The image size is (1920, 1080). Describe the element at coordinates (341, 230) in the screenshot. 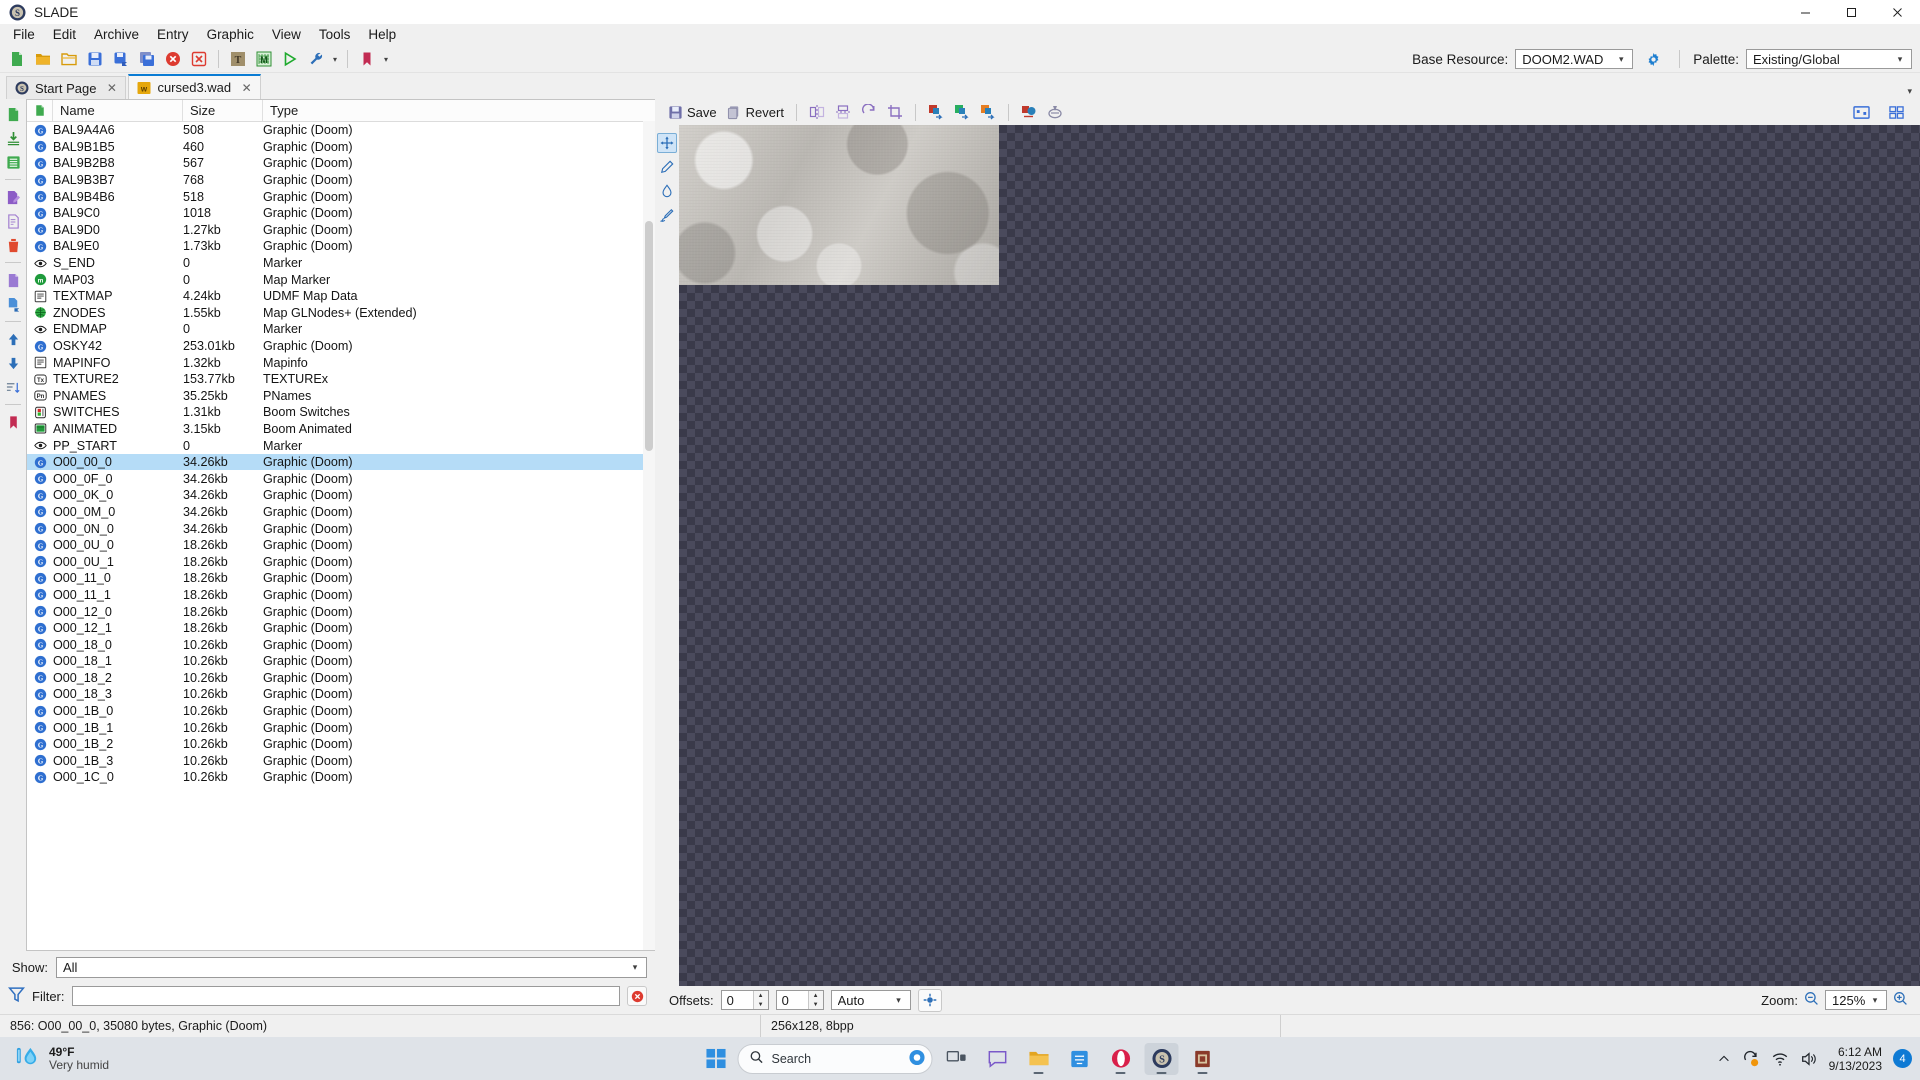

I see `table-row: G BAL9D0 1.27kb Graphic (Doom)` at that location.